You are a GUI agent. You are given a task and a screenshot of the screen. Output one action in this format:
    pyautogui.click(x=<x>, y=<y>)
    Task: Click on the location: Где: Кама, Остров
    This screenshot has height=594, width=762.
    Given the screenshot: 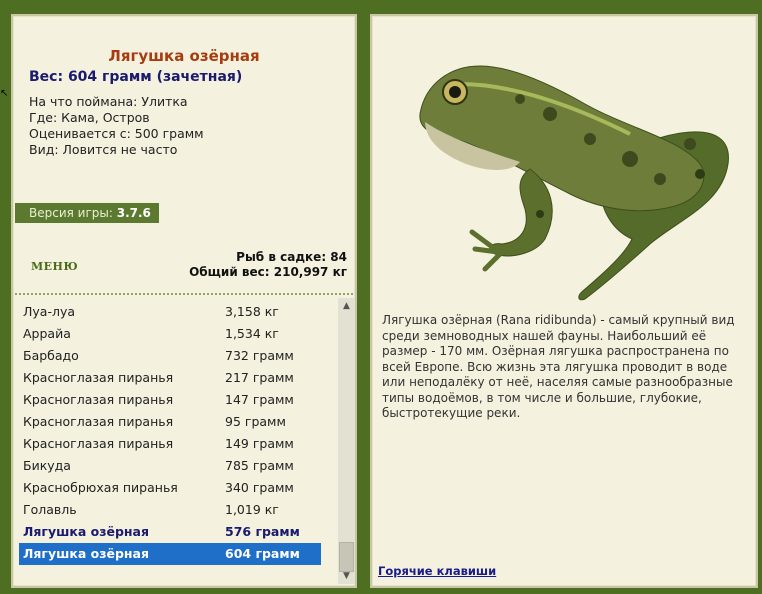 What is the action you would take?
    pyautogui.click(x=89, y=117)
    